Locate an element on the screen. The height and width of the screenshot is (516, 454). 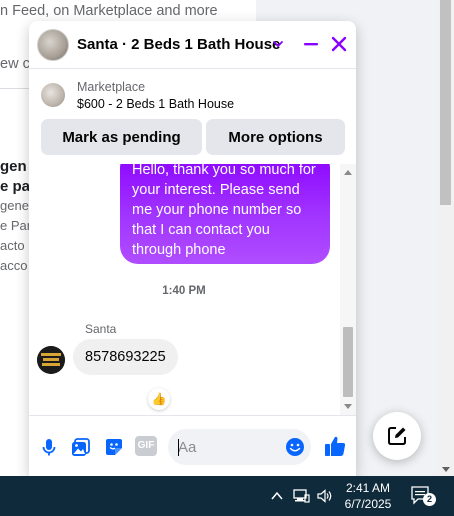
chat-header: Santa · 2 Beds 1 Bath House is located at coordinates (192, 45).